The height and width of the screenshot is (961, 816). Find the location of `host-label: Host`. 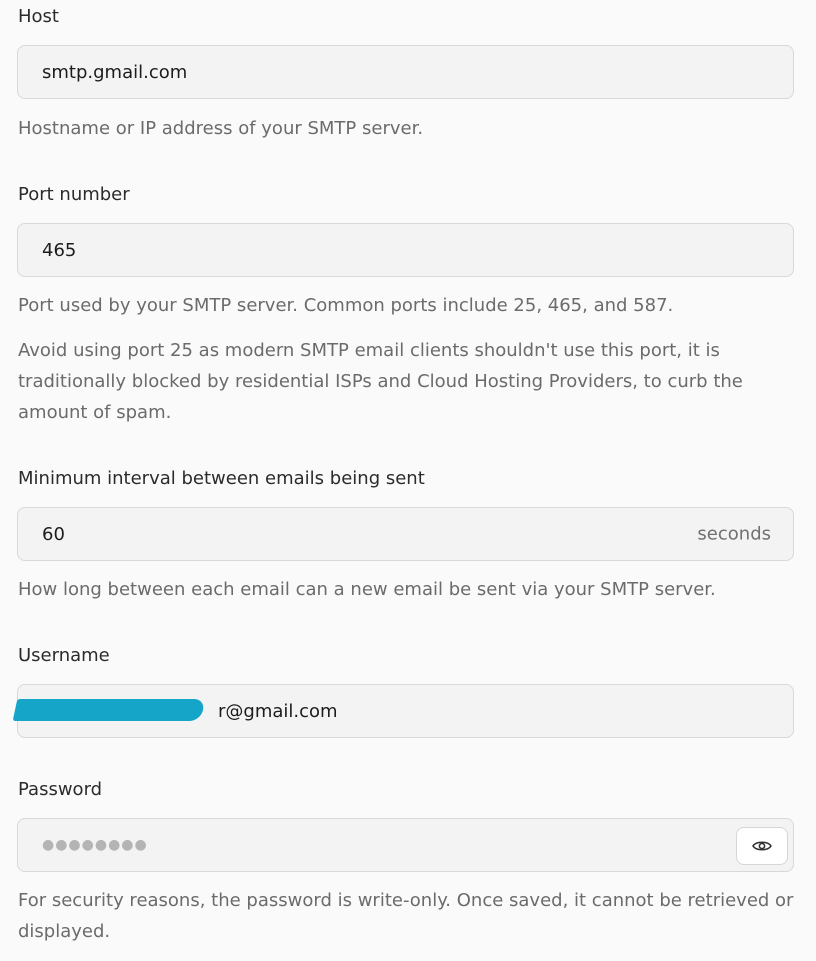

host-label: Host is located at coordinates (38, 16).